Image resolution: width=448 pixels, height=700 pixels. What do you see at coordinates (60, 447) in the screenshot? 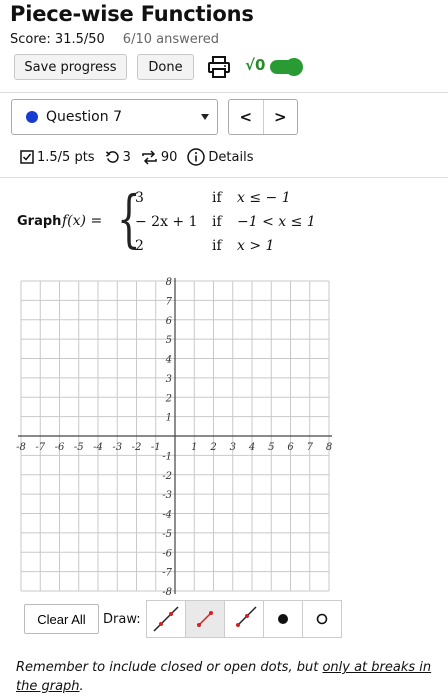
I see `x-tick-label: -6` at bounding box center [60, 447].